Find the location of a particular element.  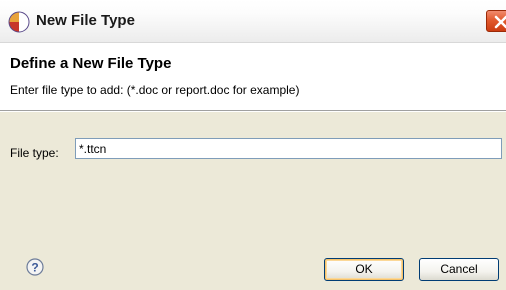

close-button is located at coordinates (496, 21).